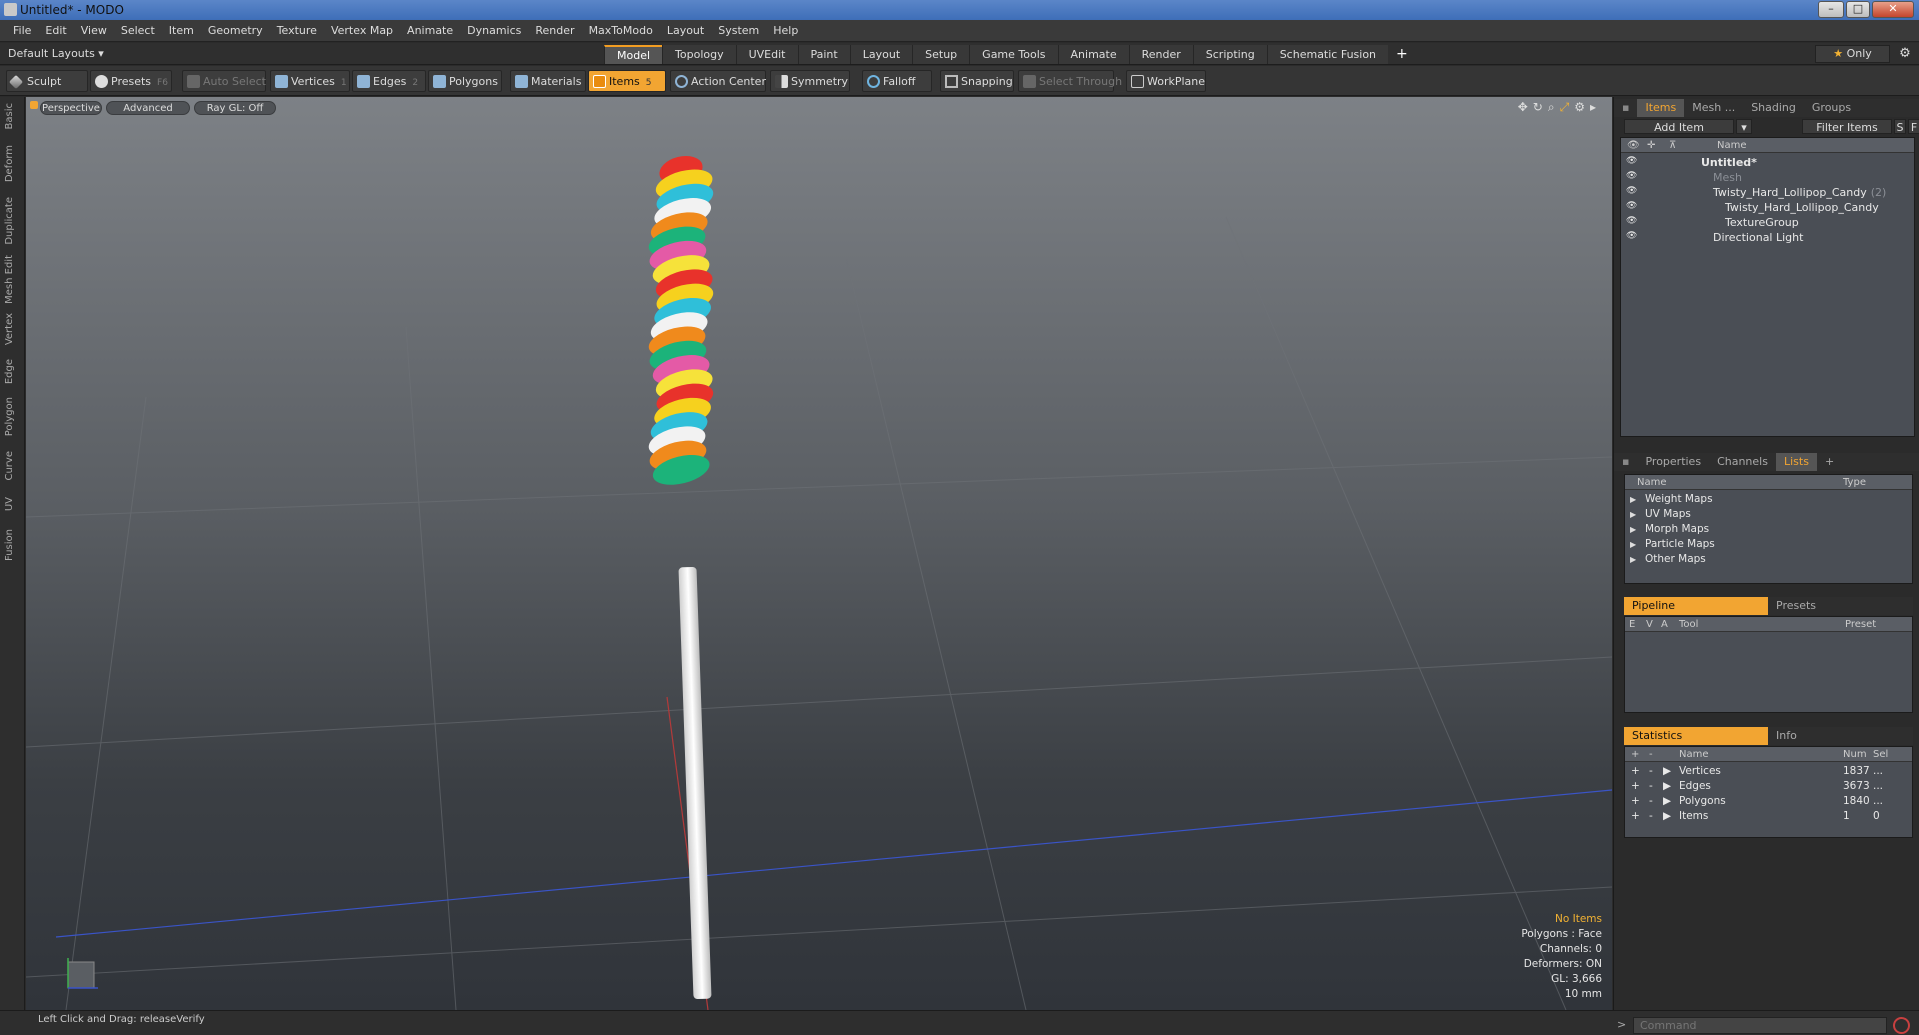  I want to click on tree-item: Twisty_Hard_Lollipop_Candy (2), so click(1799, 192).